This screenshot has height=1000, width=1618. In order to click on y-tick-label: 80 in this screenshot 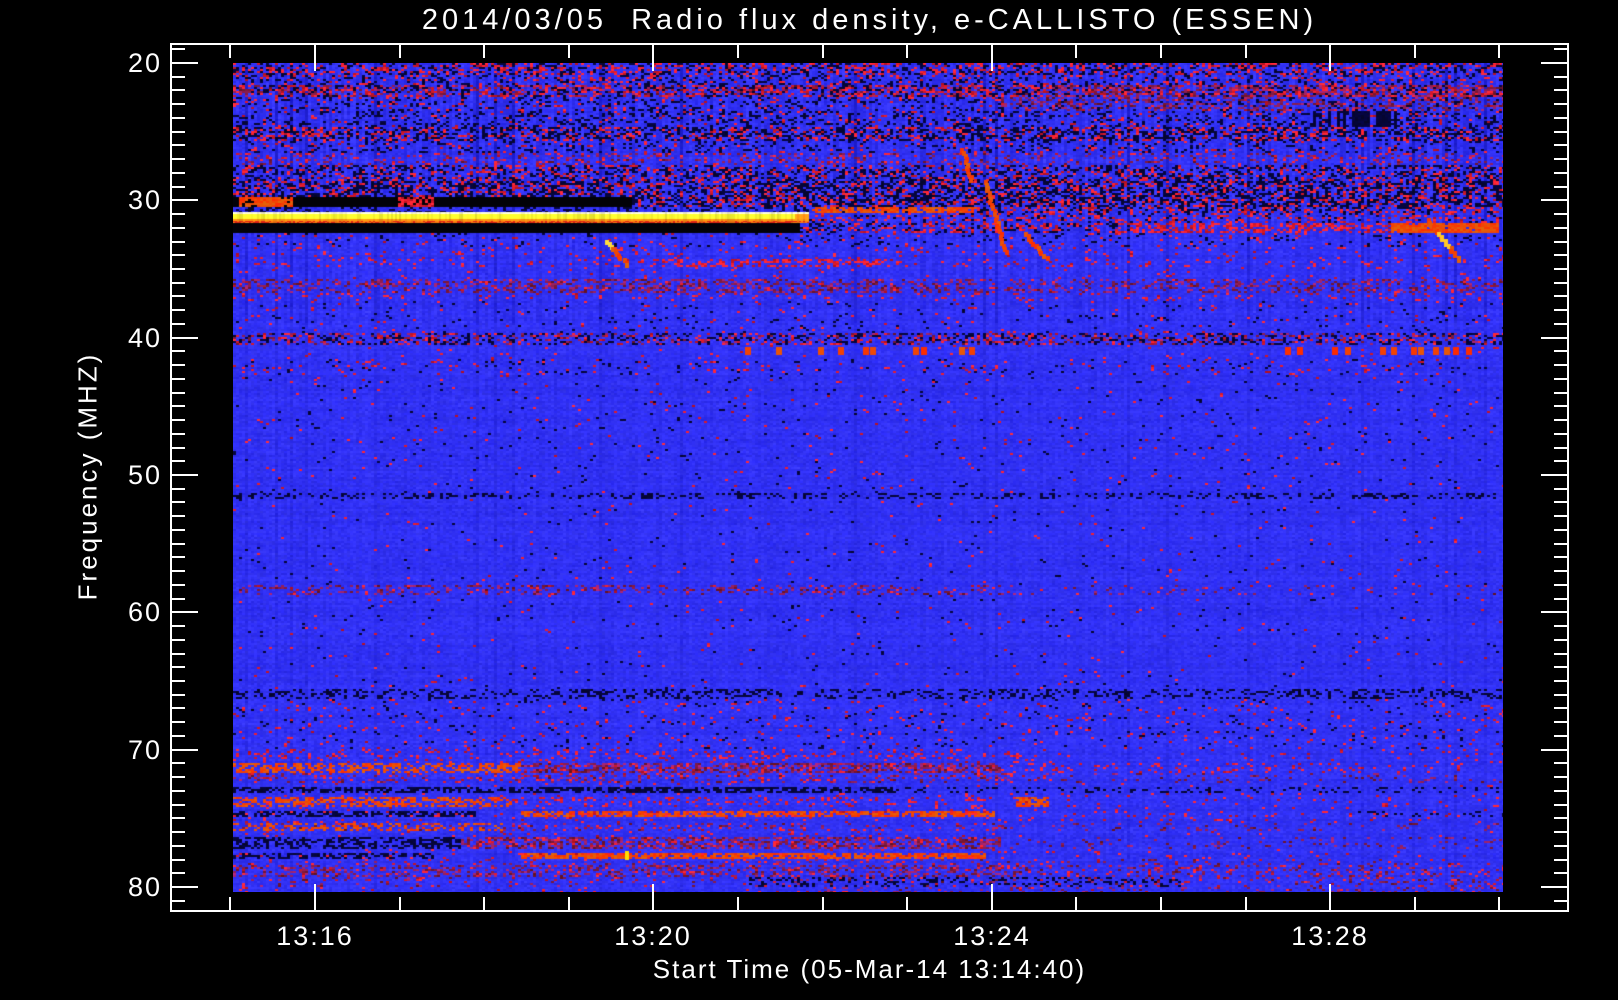, I will do `click(144, 887)`.